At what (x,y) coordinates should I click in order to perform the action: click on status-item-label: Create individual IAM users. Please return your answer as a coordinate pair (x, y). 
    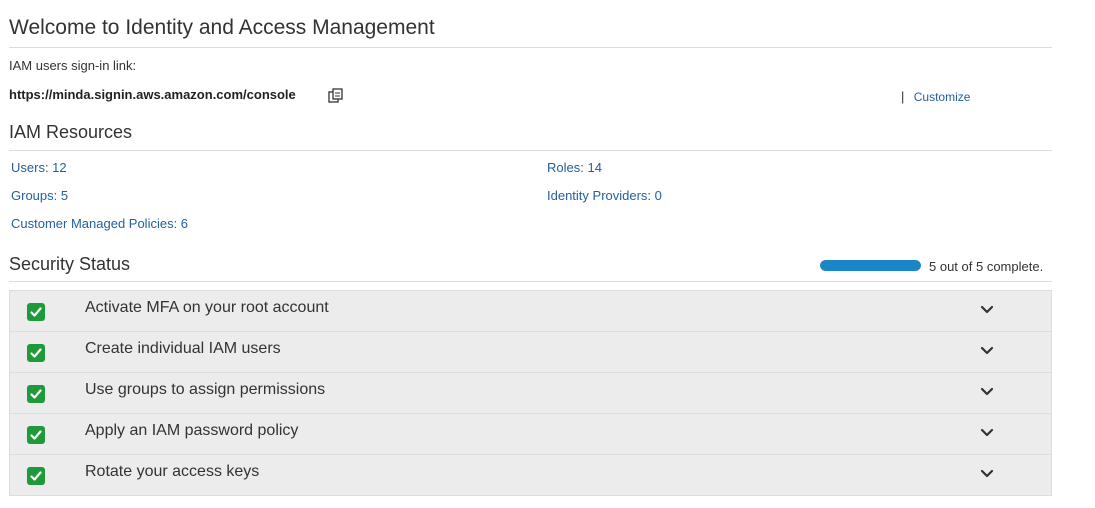
    Looking at the image, I should click on (183, 348).